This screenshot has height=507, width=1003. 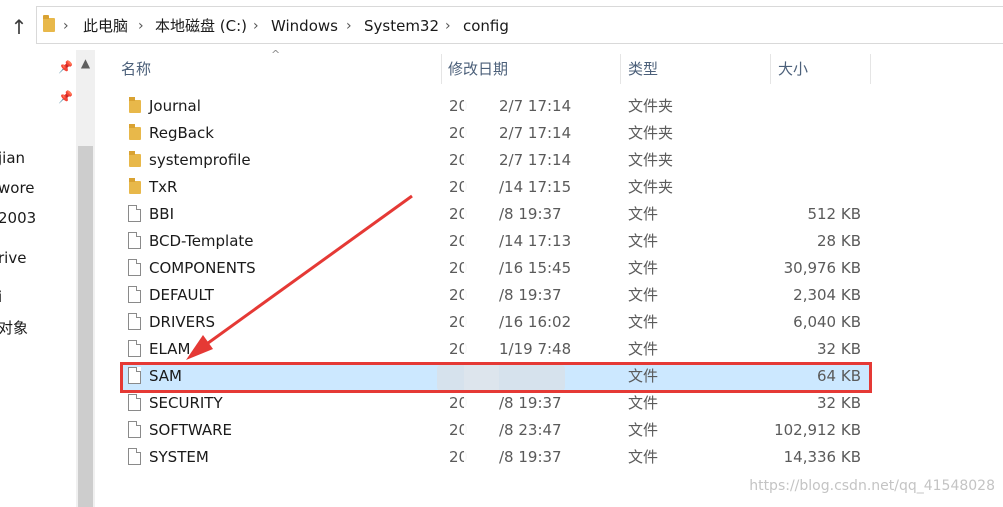 I want to click on annotation-arrow, so click(x=299, y=277).